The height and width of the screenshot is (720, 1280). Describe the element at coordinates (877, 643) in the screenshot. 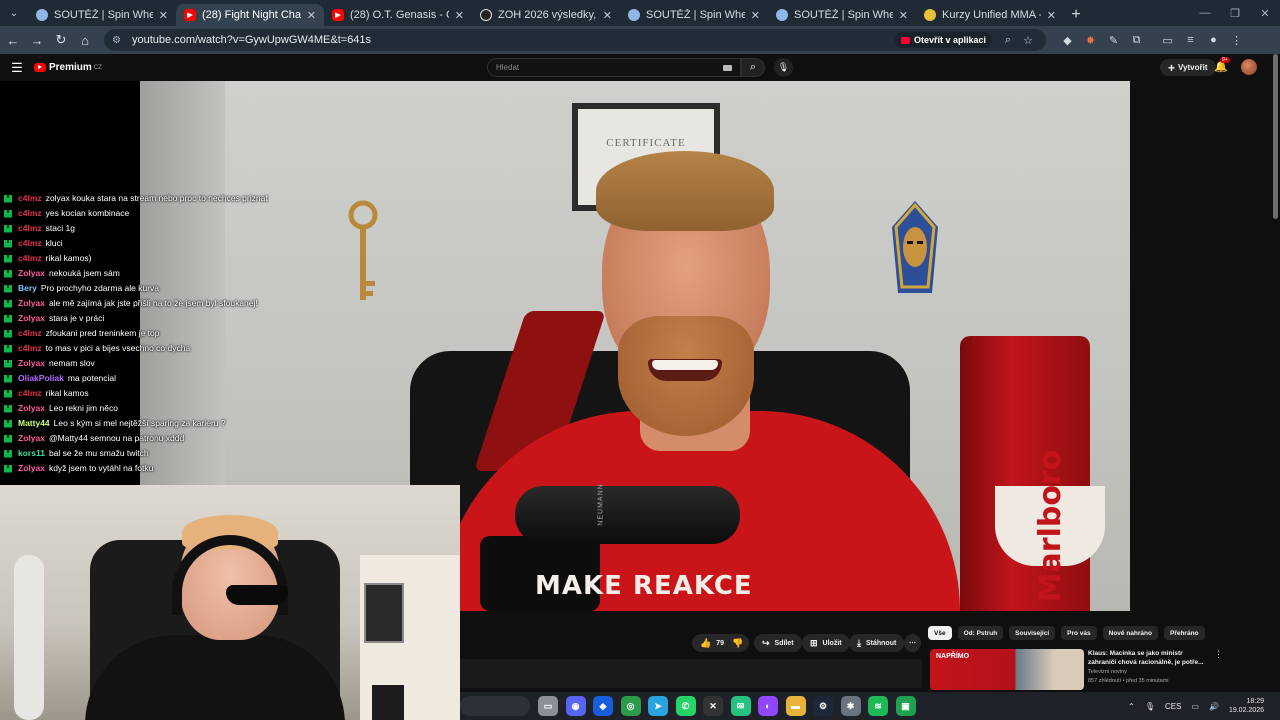

I see `download-button: ⤓ Stáhnout` at that location.